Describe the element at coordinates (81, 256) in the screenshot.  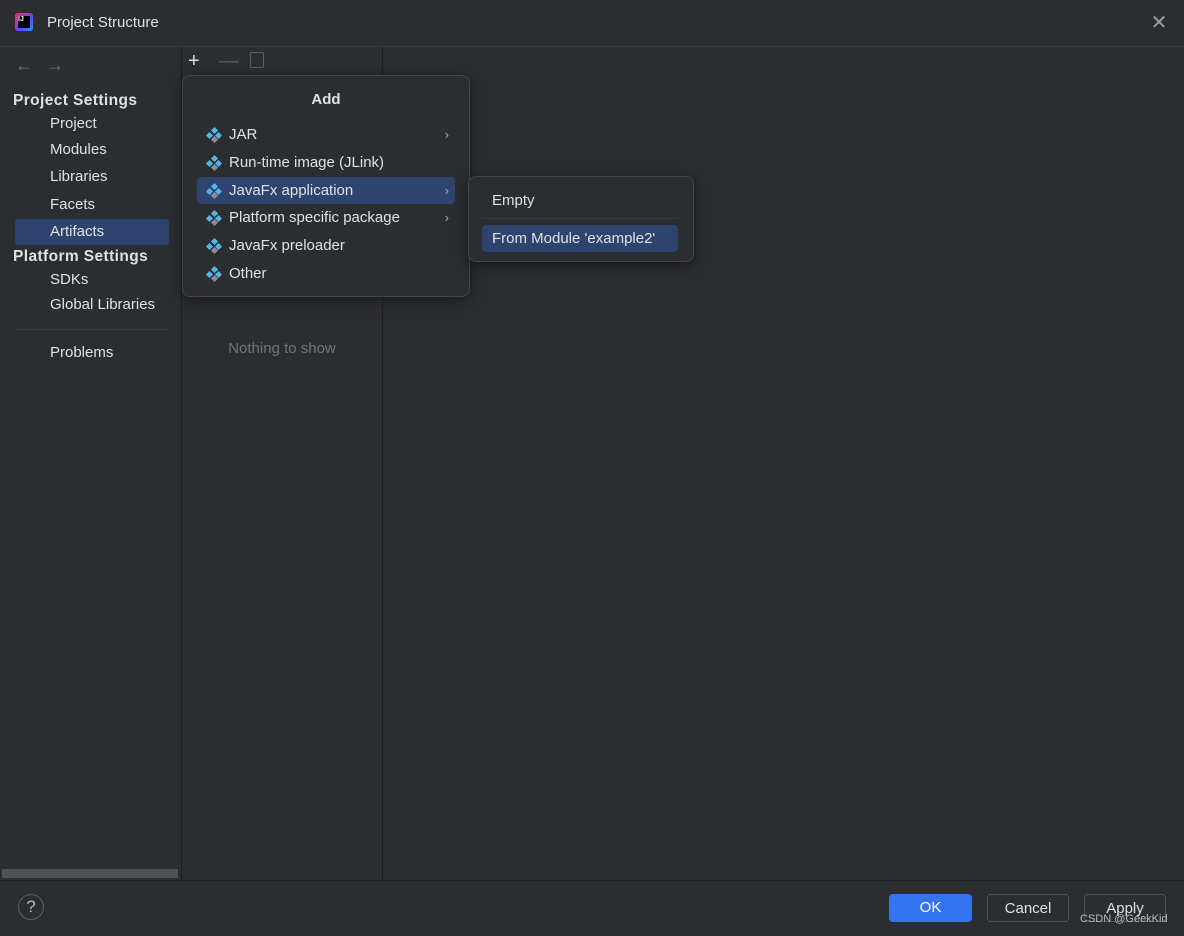
I see `section-platform-settings: Platform Settings` at that location.